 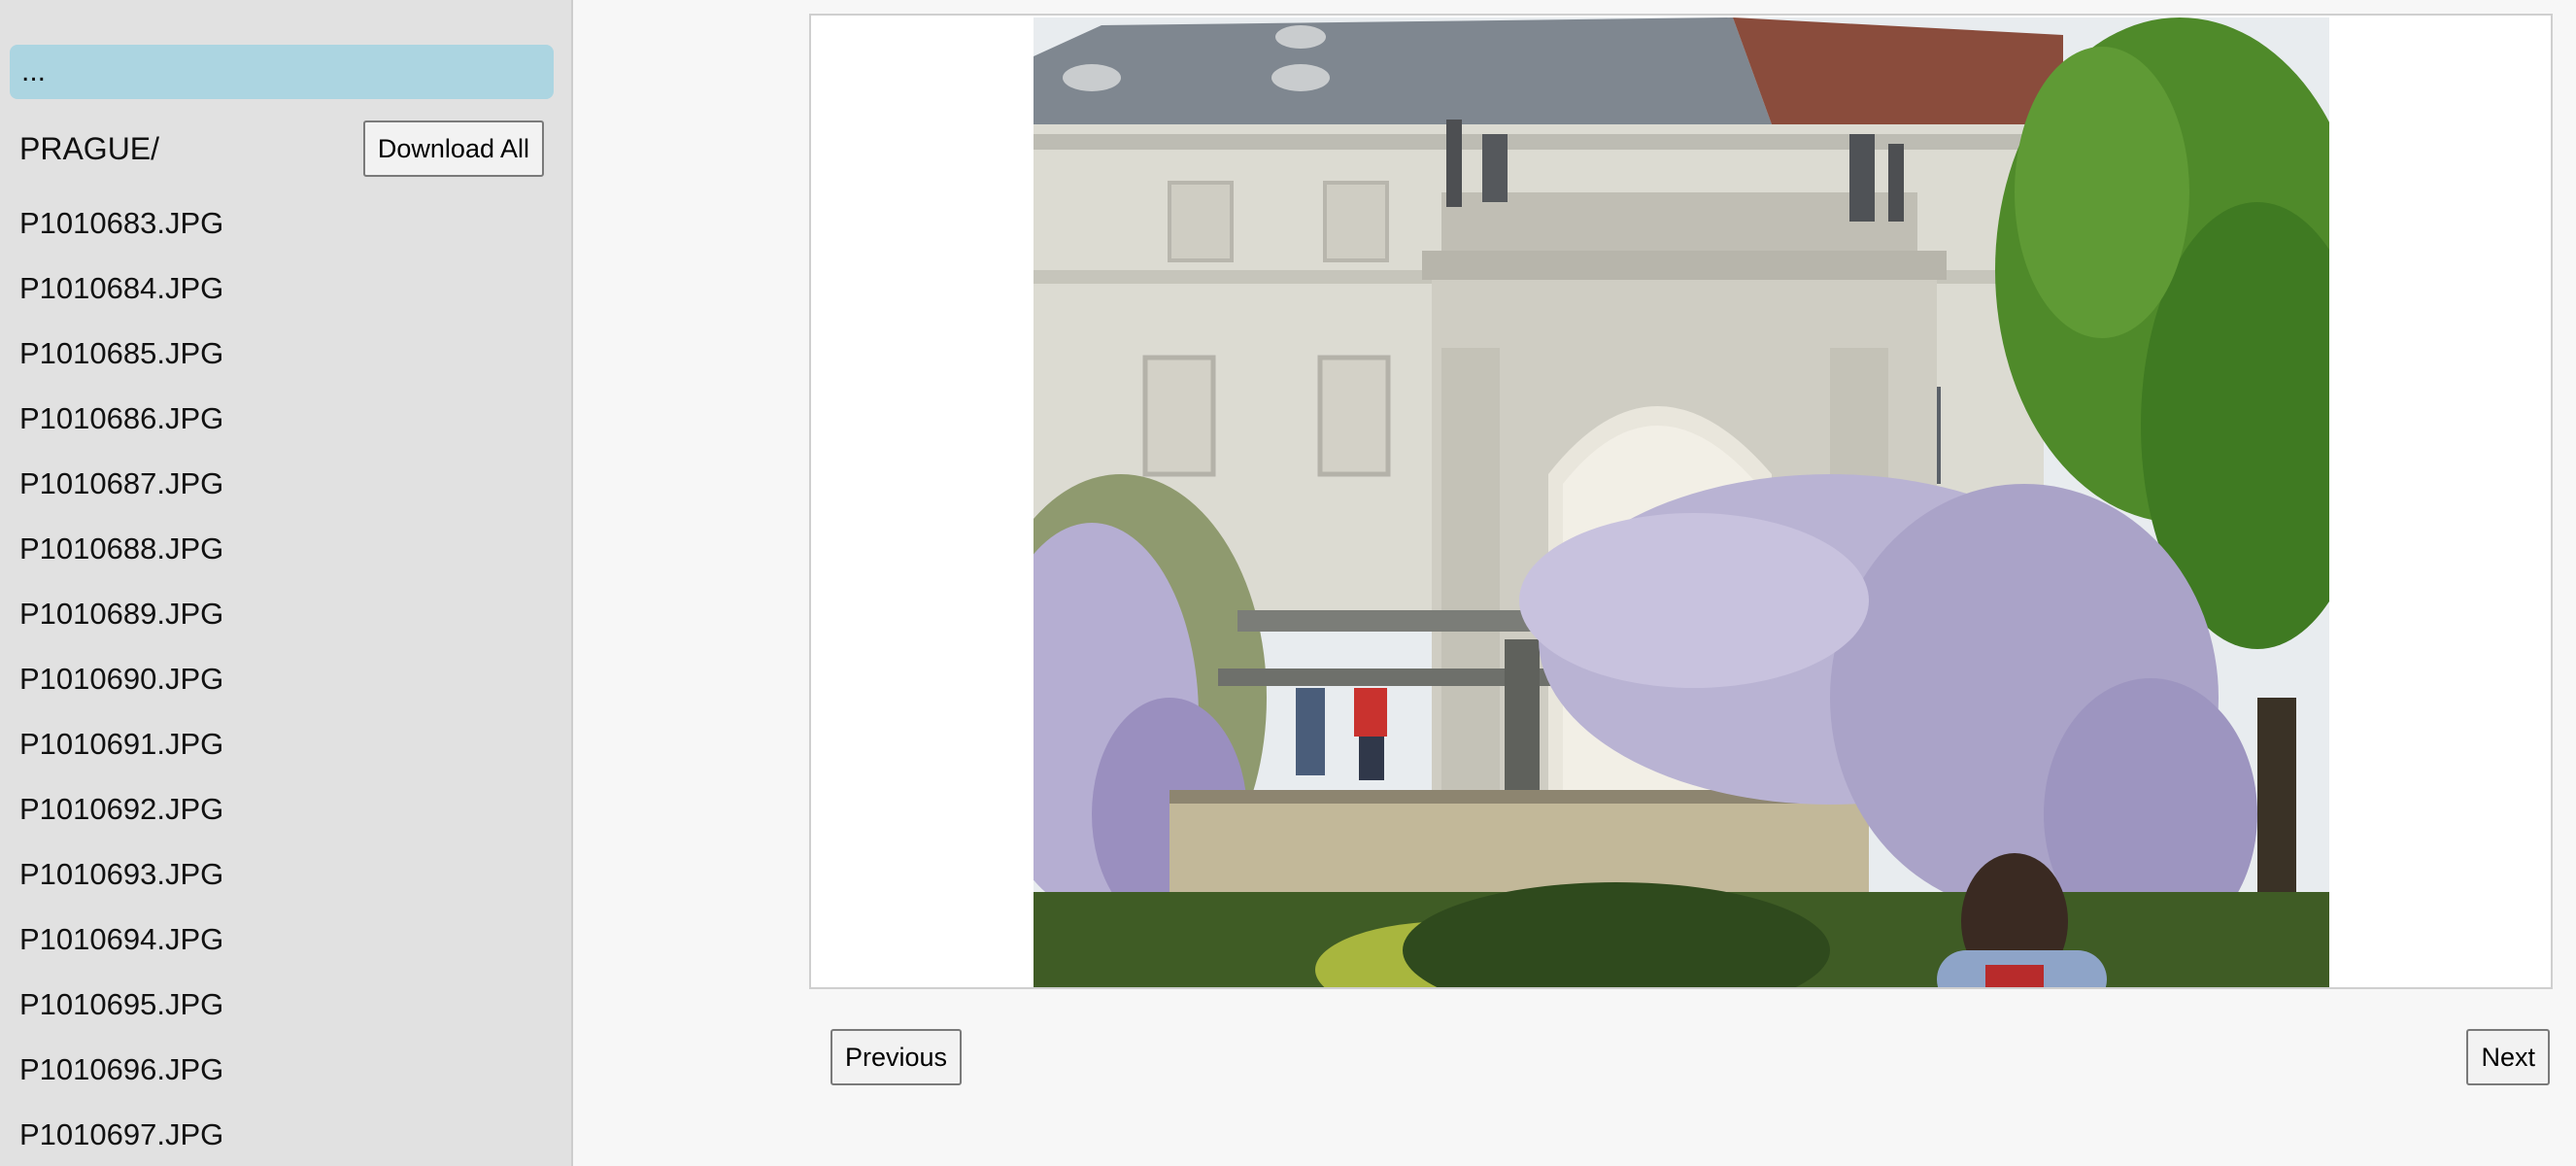 What do you see at coordinates (121, 1134) in the screenshot?
I see `file-item: P1010697.JPG` at bounding box center [121, 1134].